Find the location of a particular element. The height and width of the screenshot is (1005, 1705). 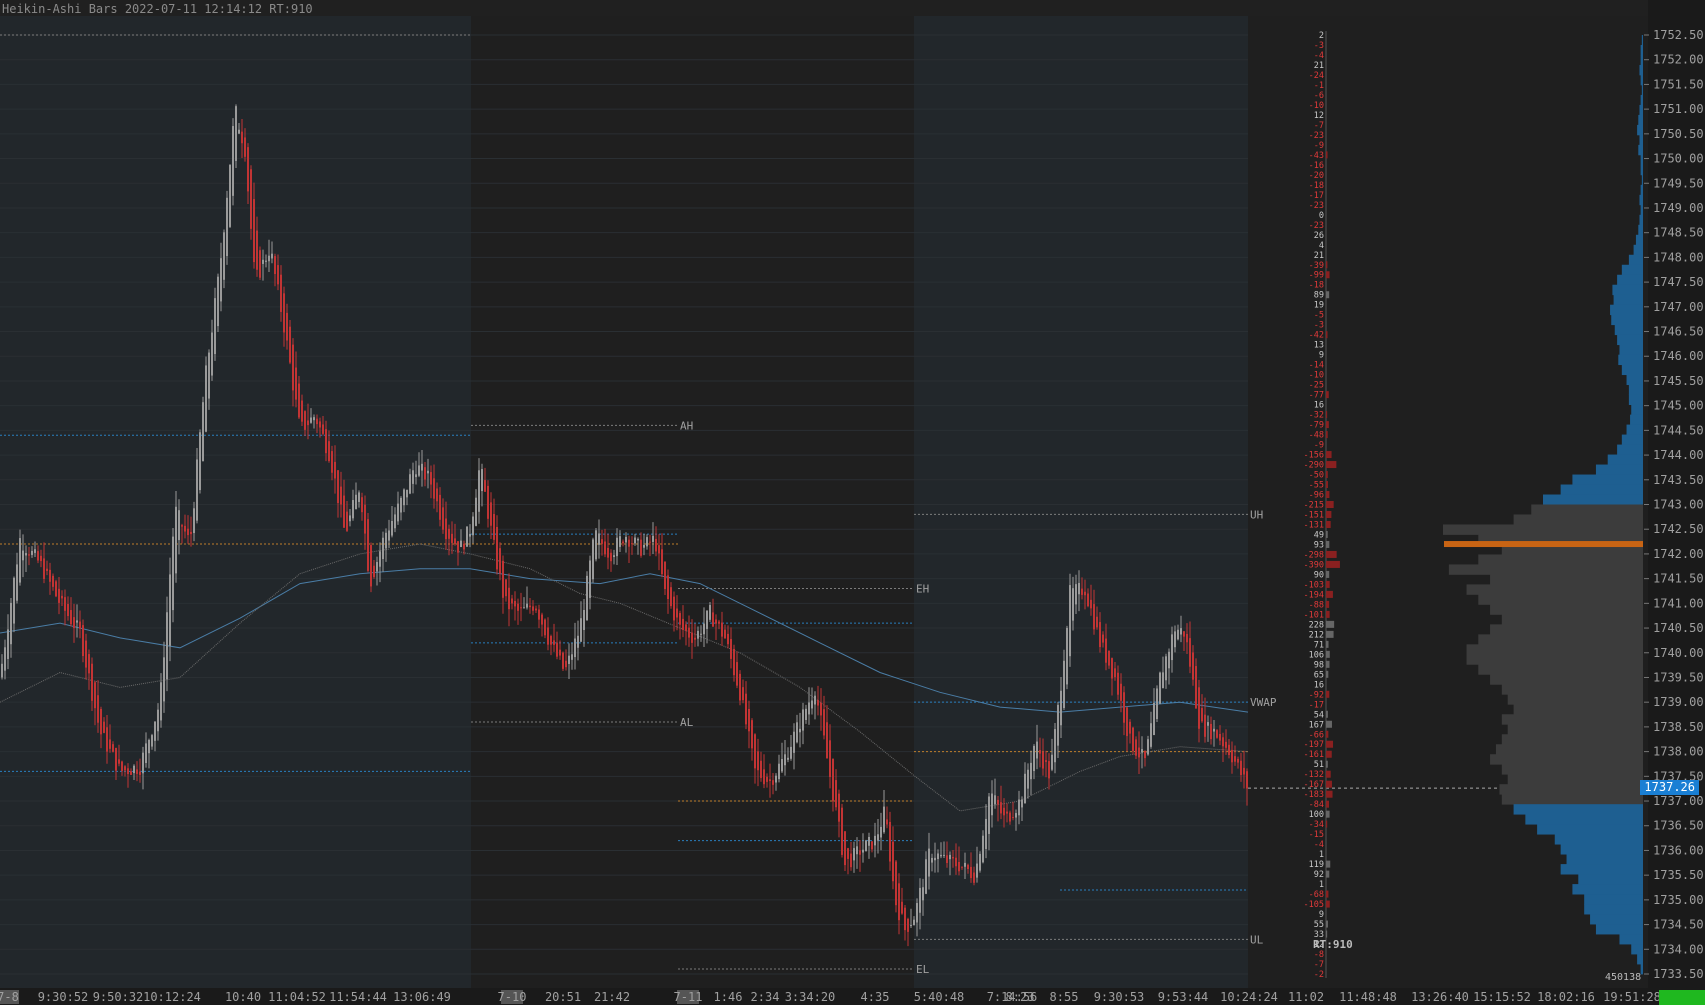

delta-value-80: -15 is located at coordinates (1316, 835).